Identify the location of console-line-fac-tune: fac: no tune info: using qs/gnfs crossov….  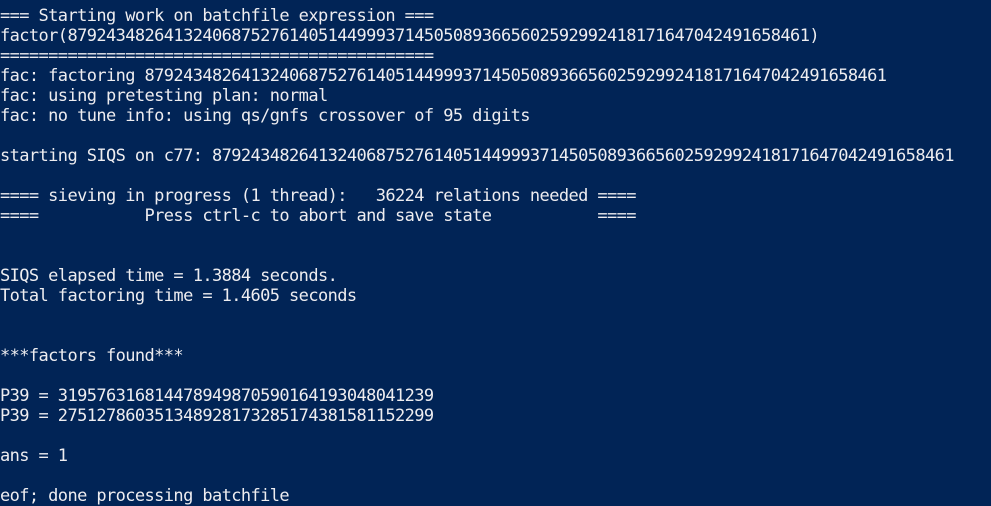
(265, 116).